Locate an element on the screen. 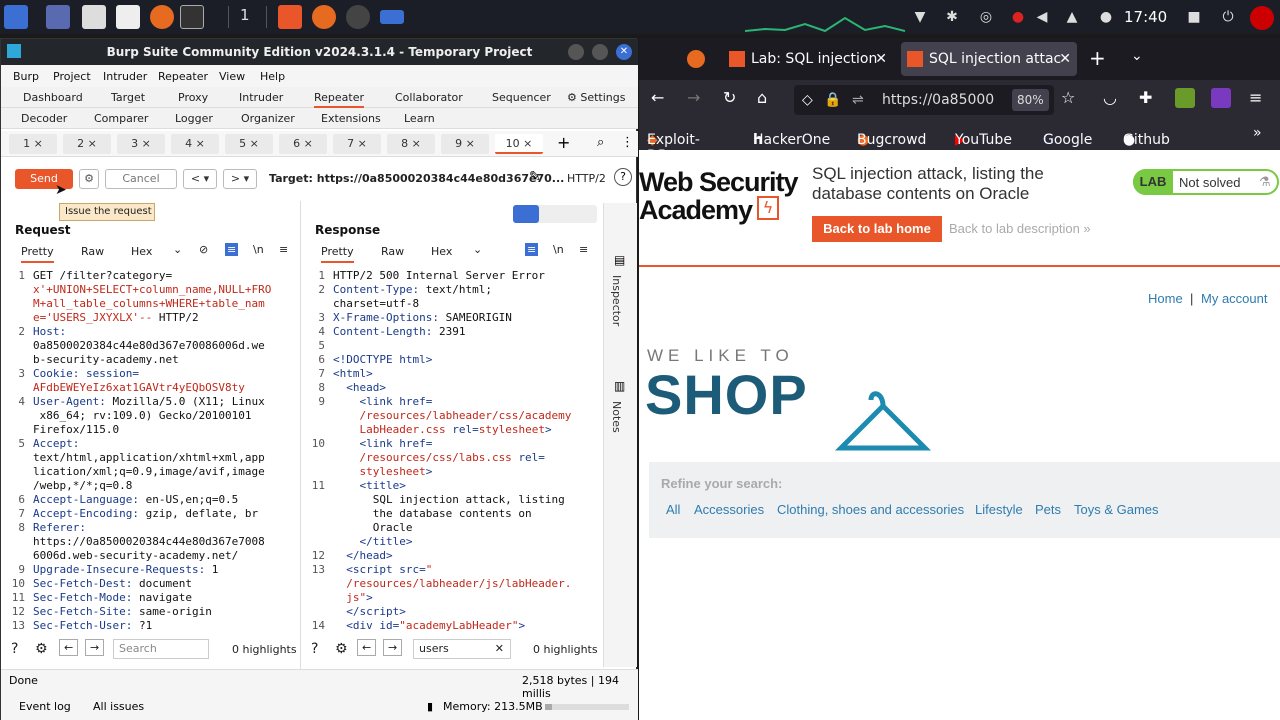 This screenshot has height=720, width=1280. repeater-tab-8: 8 × is located at coordinates (411, 144).